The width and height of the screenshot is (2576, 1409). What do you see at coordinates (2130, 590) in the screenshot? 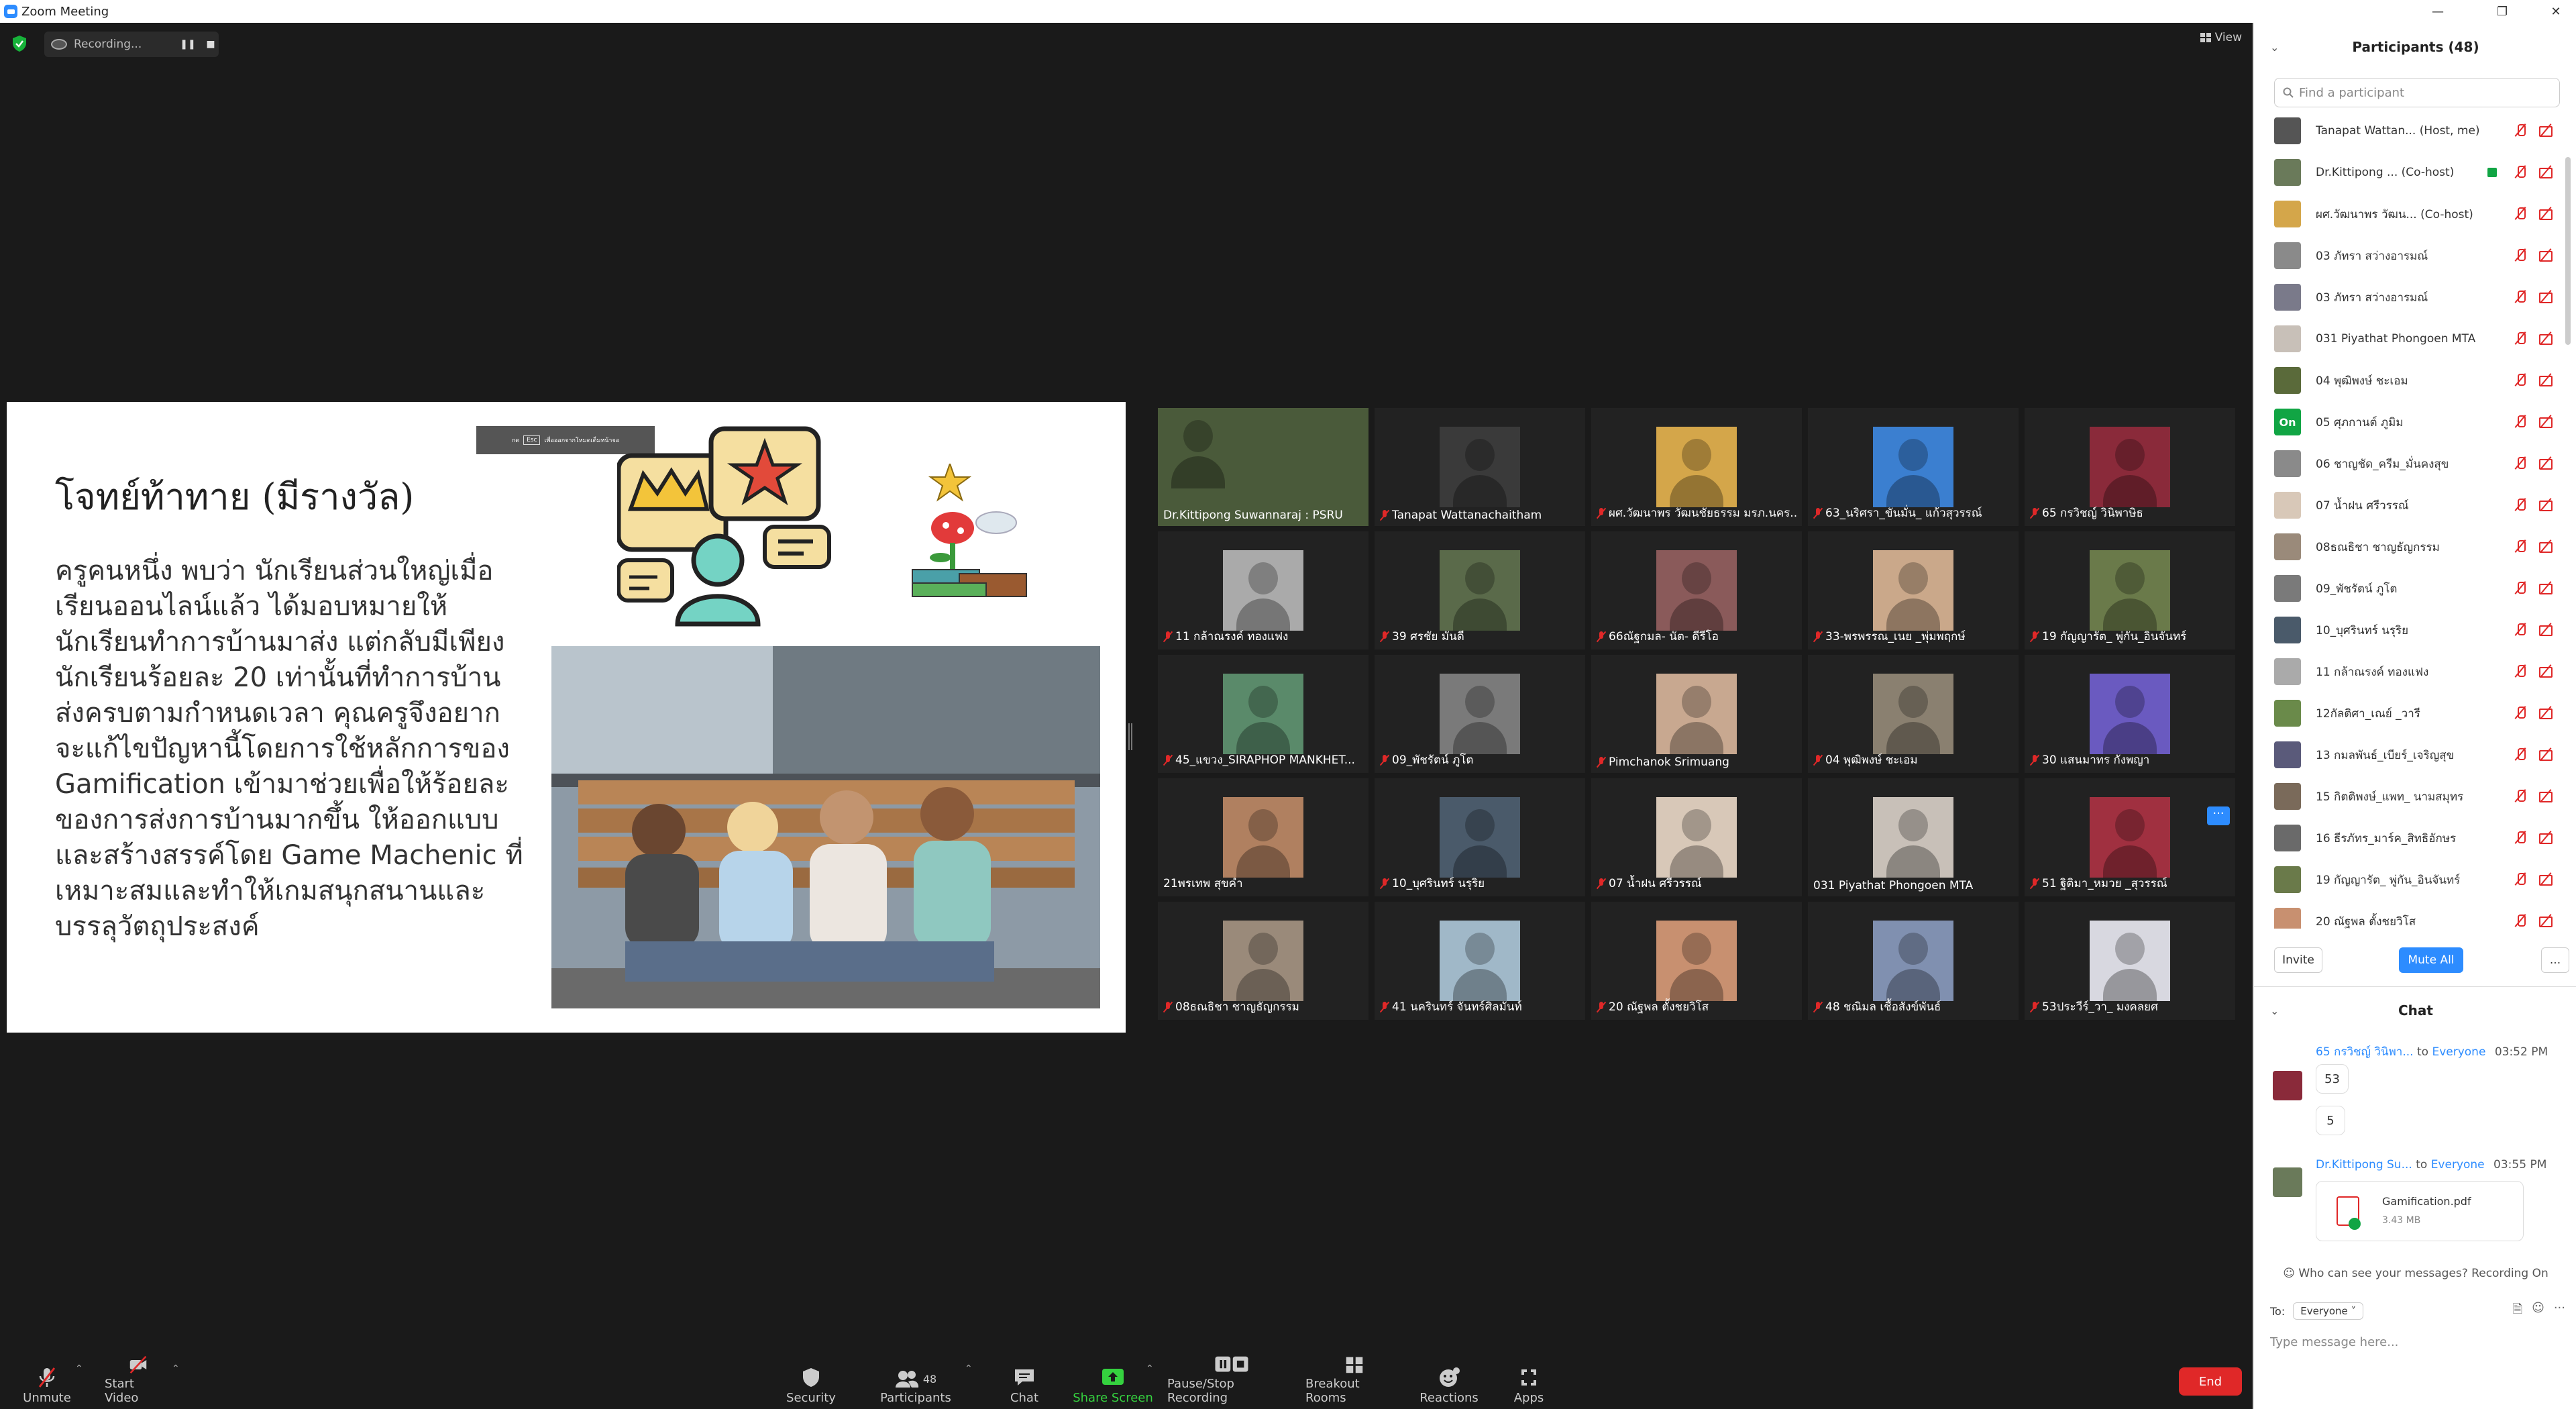
I see `video-tile: 19 กัญญารัต_ พู่กัน_อินจันทร์` at bounding box center [2130, 590].